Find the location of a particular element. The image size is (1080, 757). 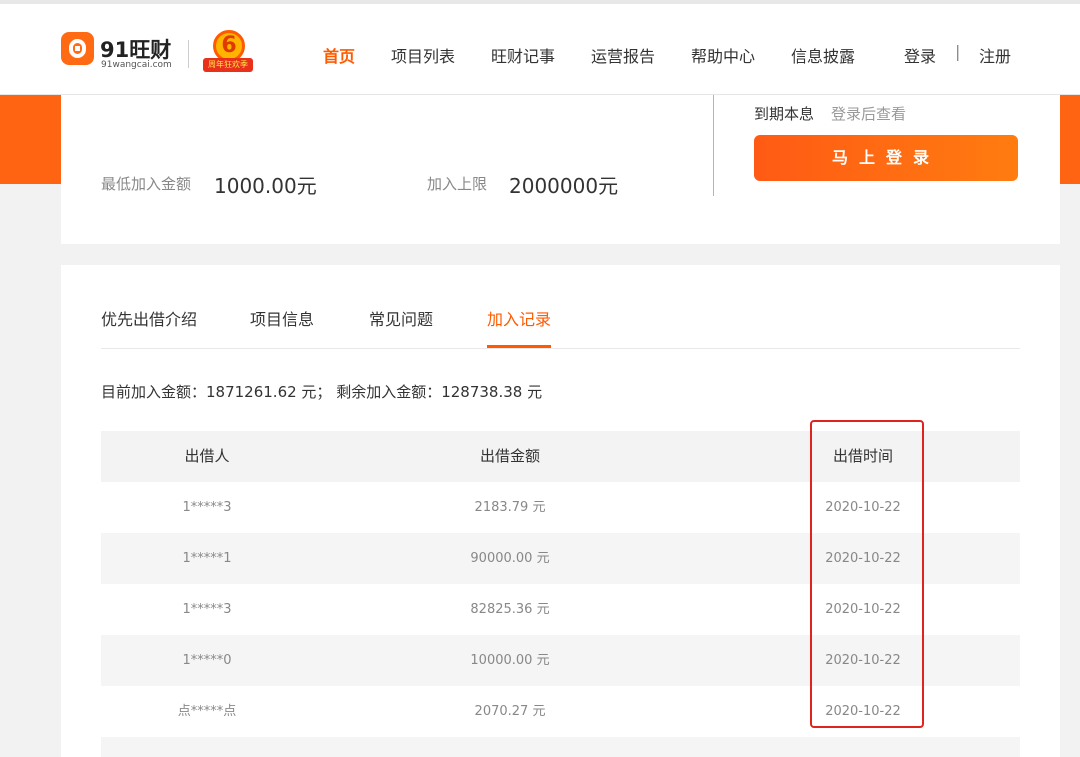

nav-home: 首页 is located at coordinates (339, 55).